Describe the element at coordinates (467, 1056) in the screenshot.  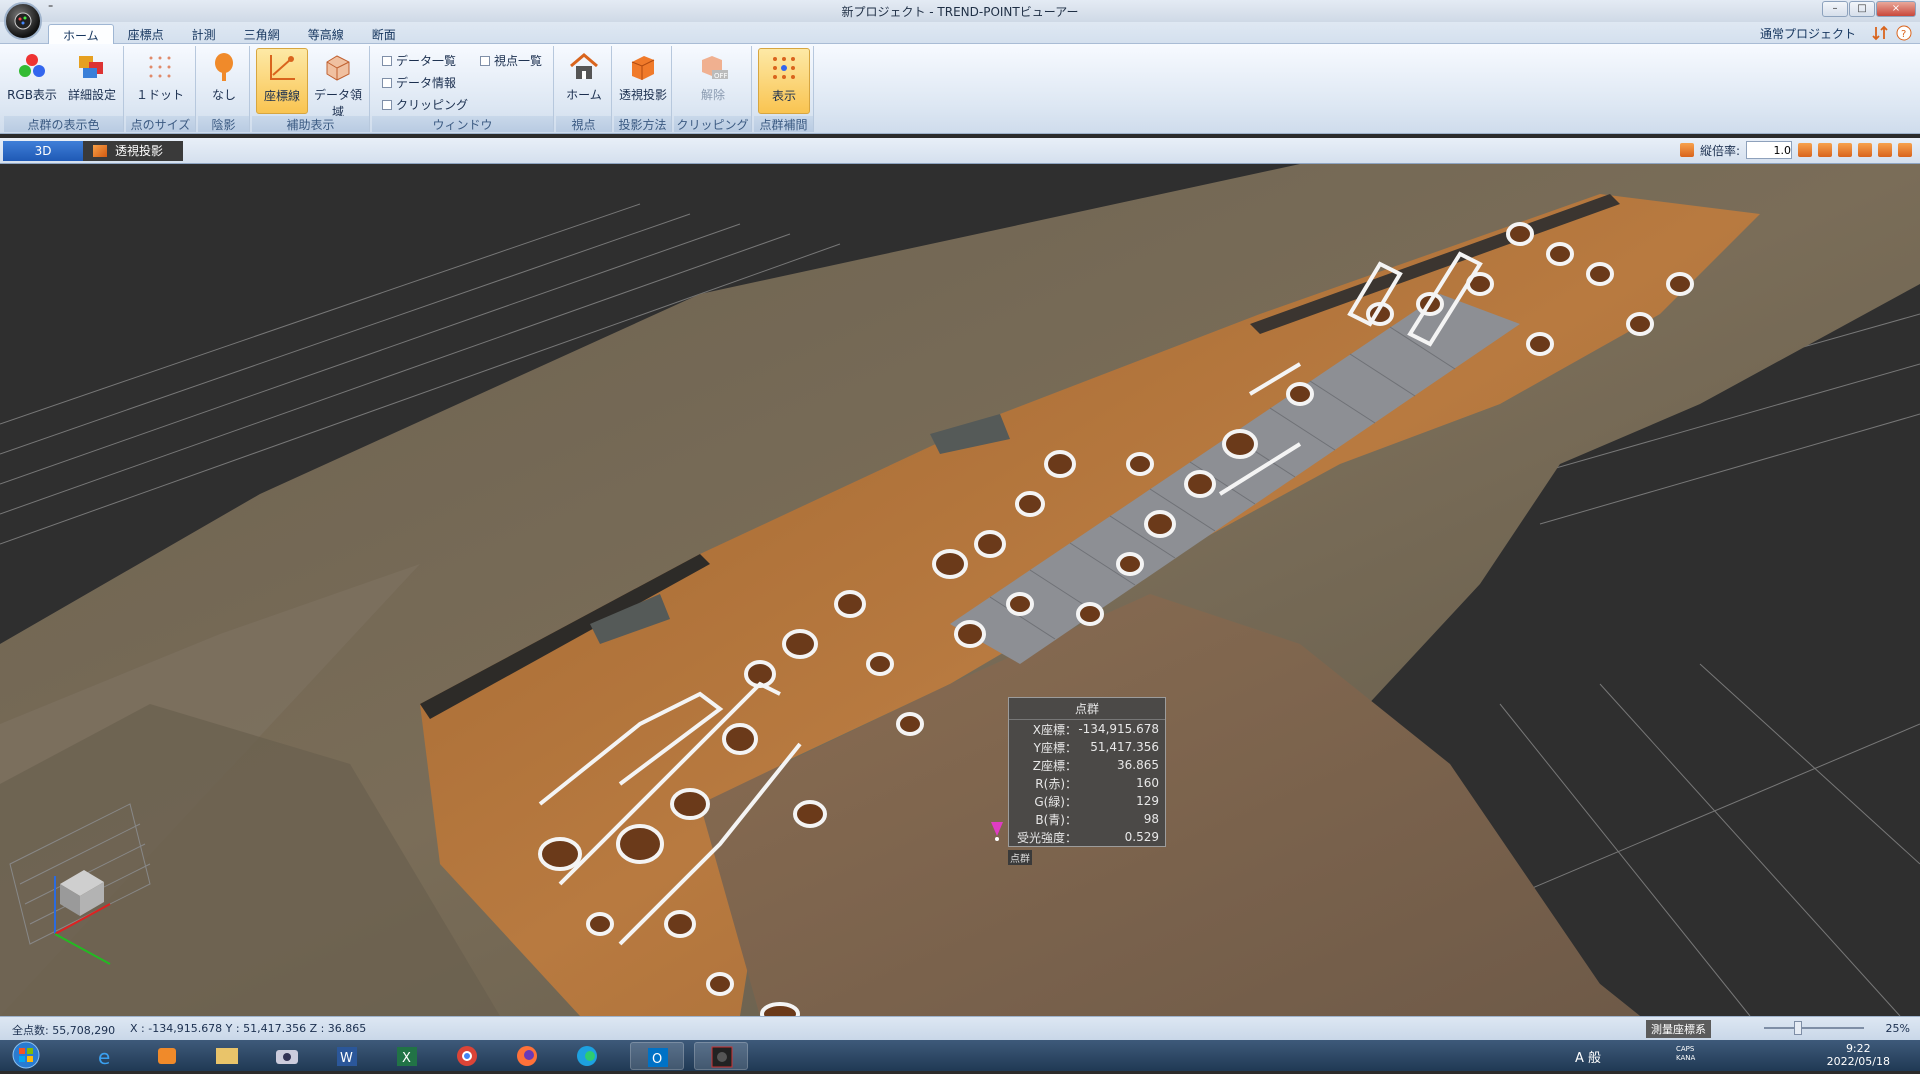
I see `taskbar-chrome` at that location.